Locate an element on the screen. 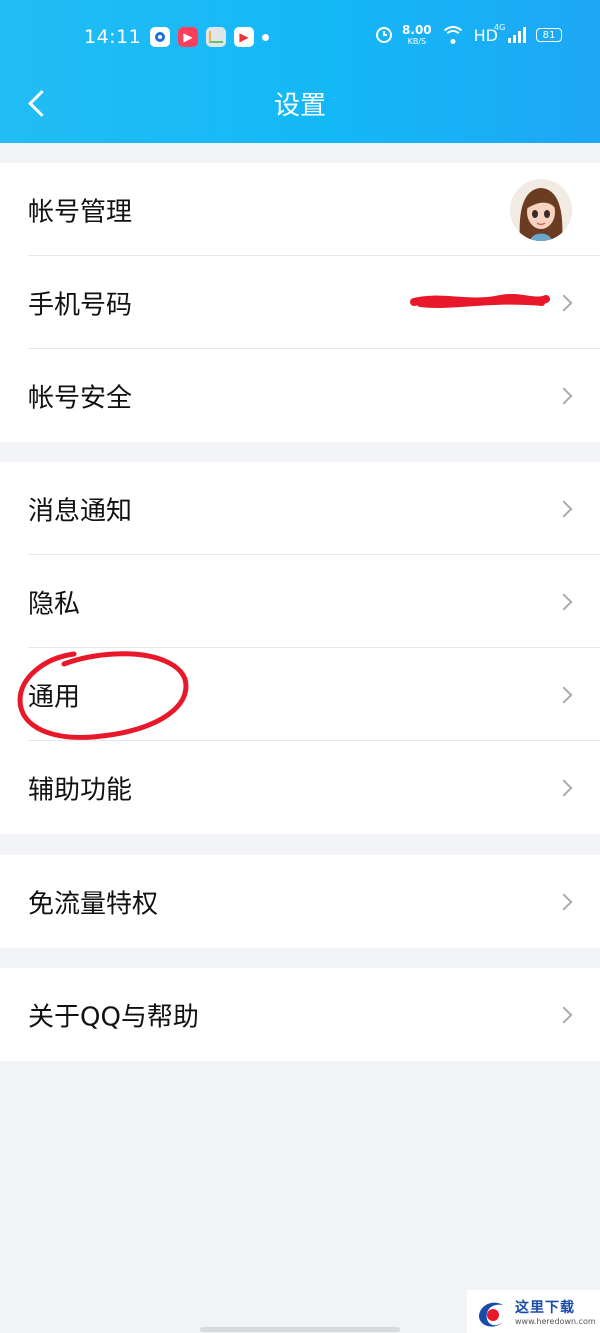 The width and height of the screenshot is (600, 1333). avatar is located at coordinates (541, 210).